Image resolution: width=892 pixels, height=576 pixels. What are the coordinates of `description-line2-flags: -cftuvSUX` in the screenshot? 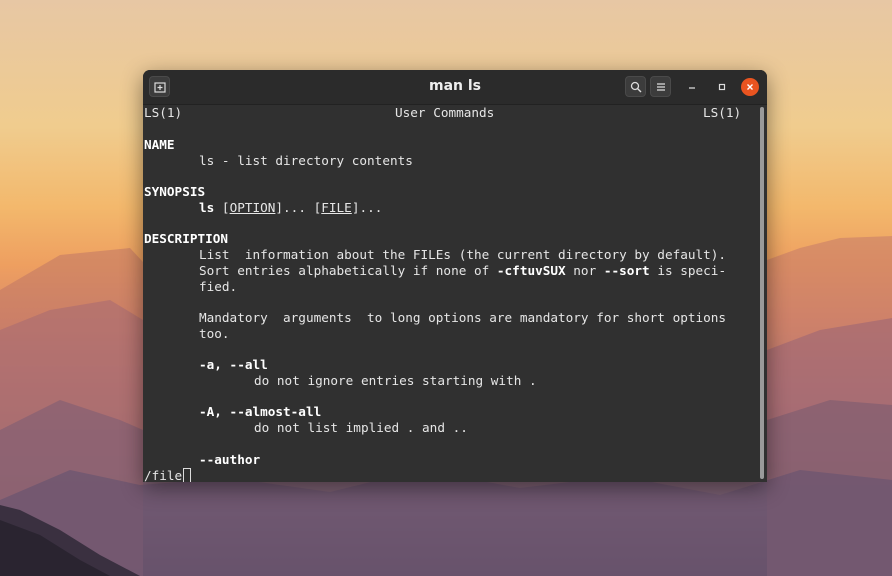 It's located at (531, 270).